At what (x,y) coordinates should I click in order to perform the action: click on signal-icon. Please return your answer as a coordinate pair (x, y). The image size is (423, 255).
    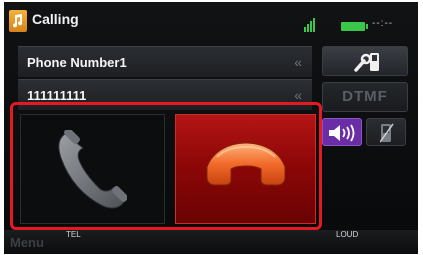
    Looking at the image, I should click on (309, 25).